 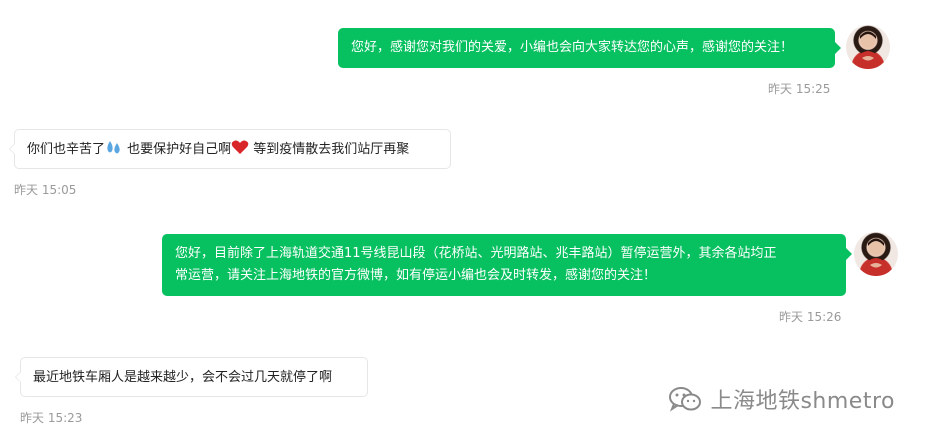 I want to click on wechat-icon, so click(x=685, y=399).